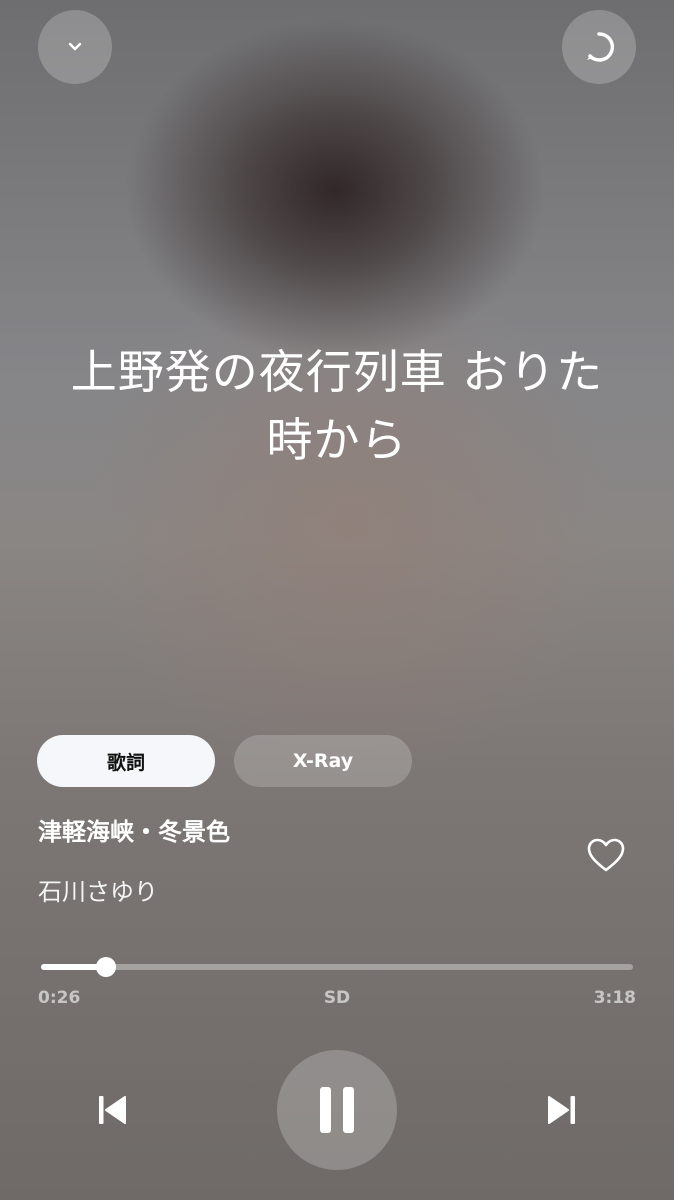  Describe the element at coordinates (337, 967) in the screenshot. I see `progress-bar` at that location.